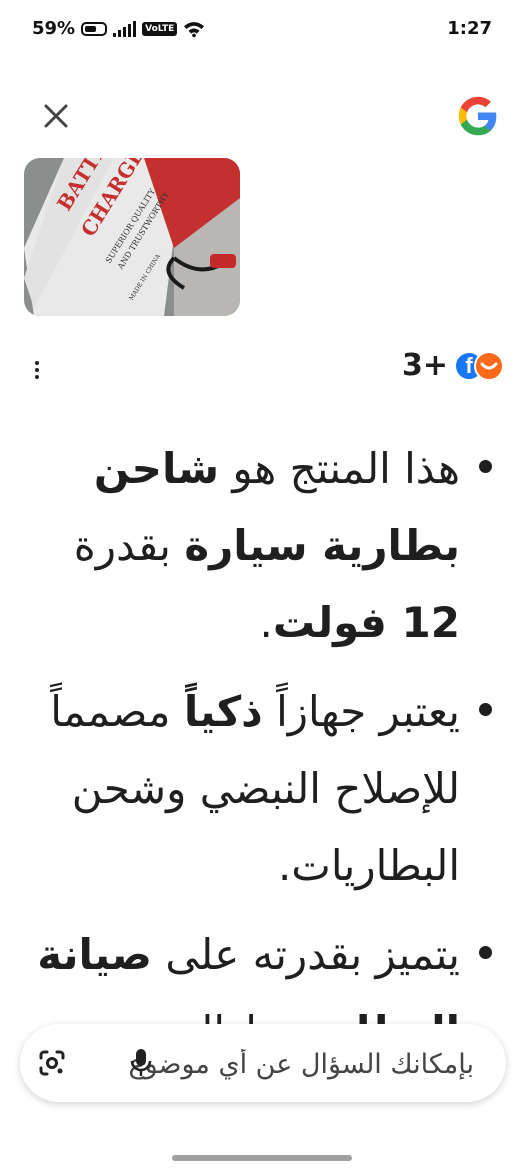  What do you see at coordinates (263, 30) in the screenshot?
I see `status-bar: 59% VoLTE 1:27` at bounding box center [263, 30].